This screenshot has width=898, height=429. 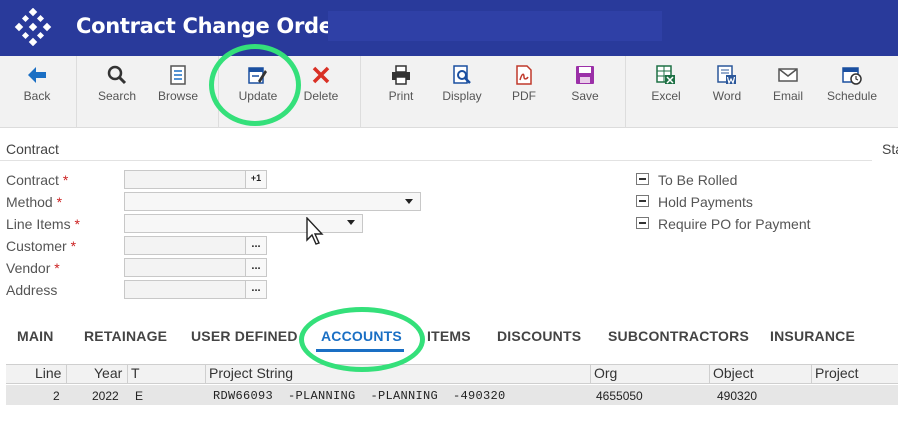 What do you see at coordinates (256, 179) in the screenshot?
I see `contract-increment-button: +1` at bounding box center [256, 179].